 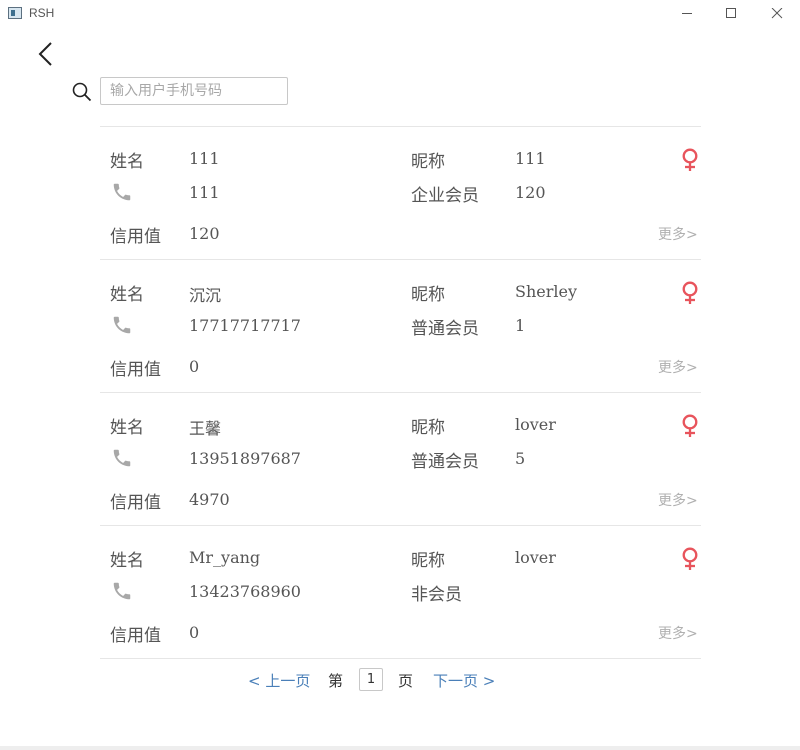 I want to click on back-button, so click(x=47, y=54).